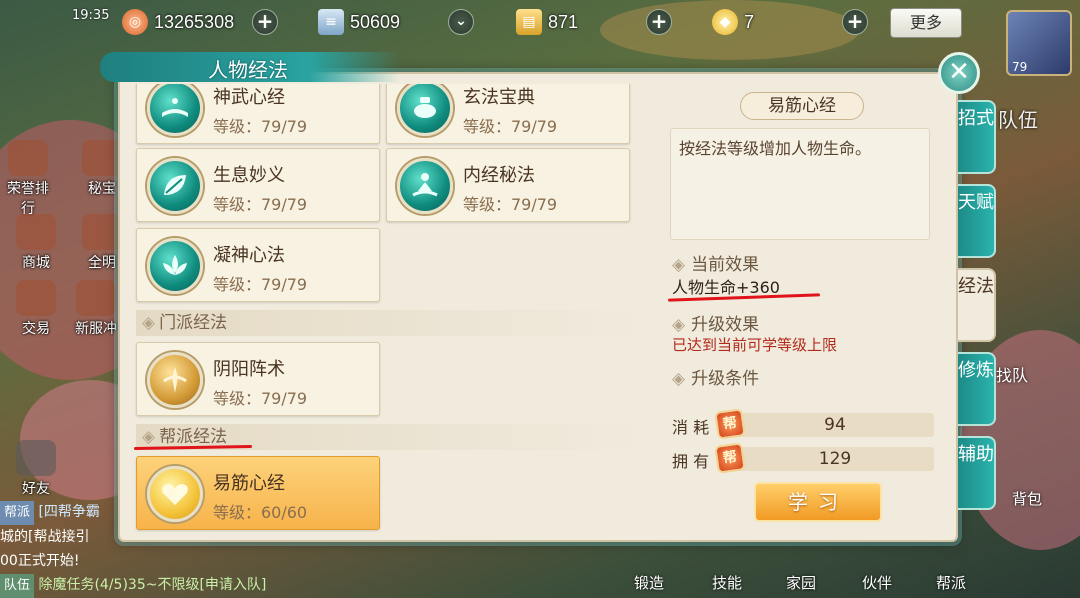 The image size is (1080, 598). What do you see at coordinates (1027, 498) in the screenshot?
I see `bag-button: 背包` at bounding box center [1027, 498].